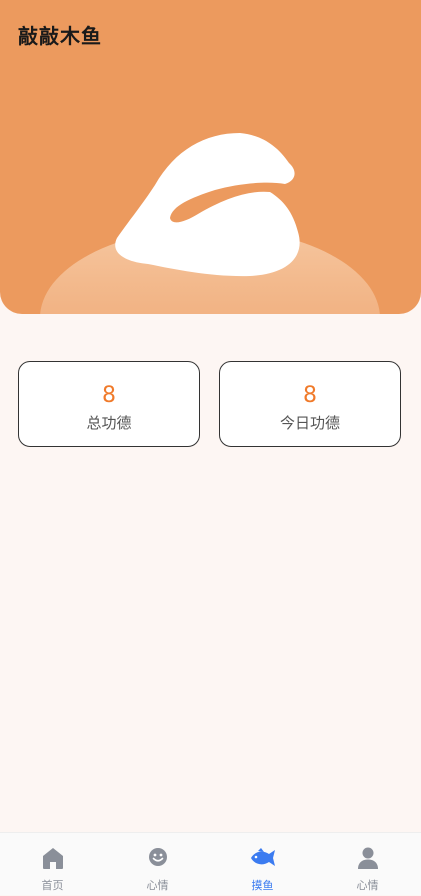 This screenshot has width=421, height=896. Describe the element at coordinates (207, 205) in the screenshot. I see `wooden-fish-icon` at that location.